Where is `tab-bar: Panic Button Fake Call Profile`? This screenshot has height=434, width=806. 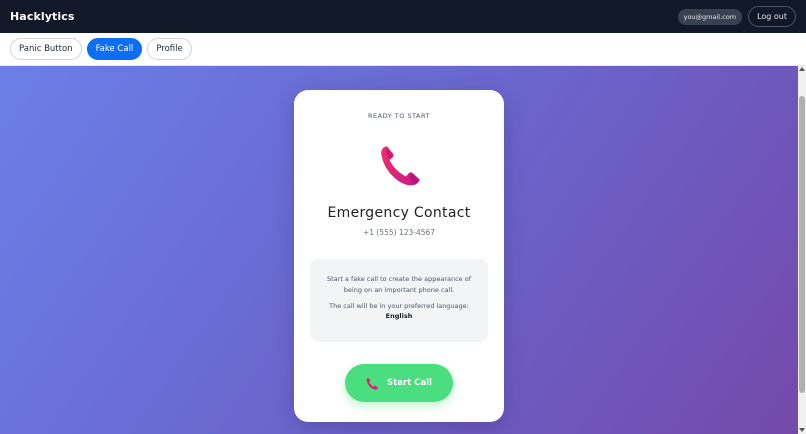
tab-bar: Panic Button Fake Call Profile is located at coordinates (403, 49).